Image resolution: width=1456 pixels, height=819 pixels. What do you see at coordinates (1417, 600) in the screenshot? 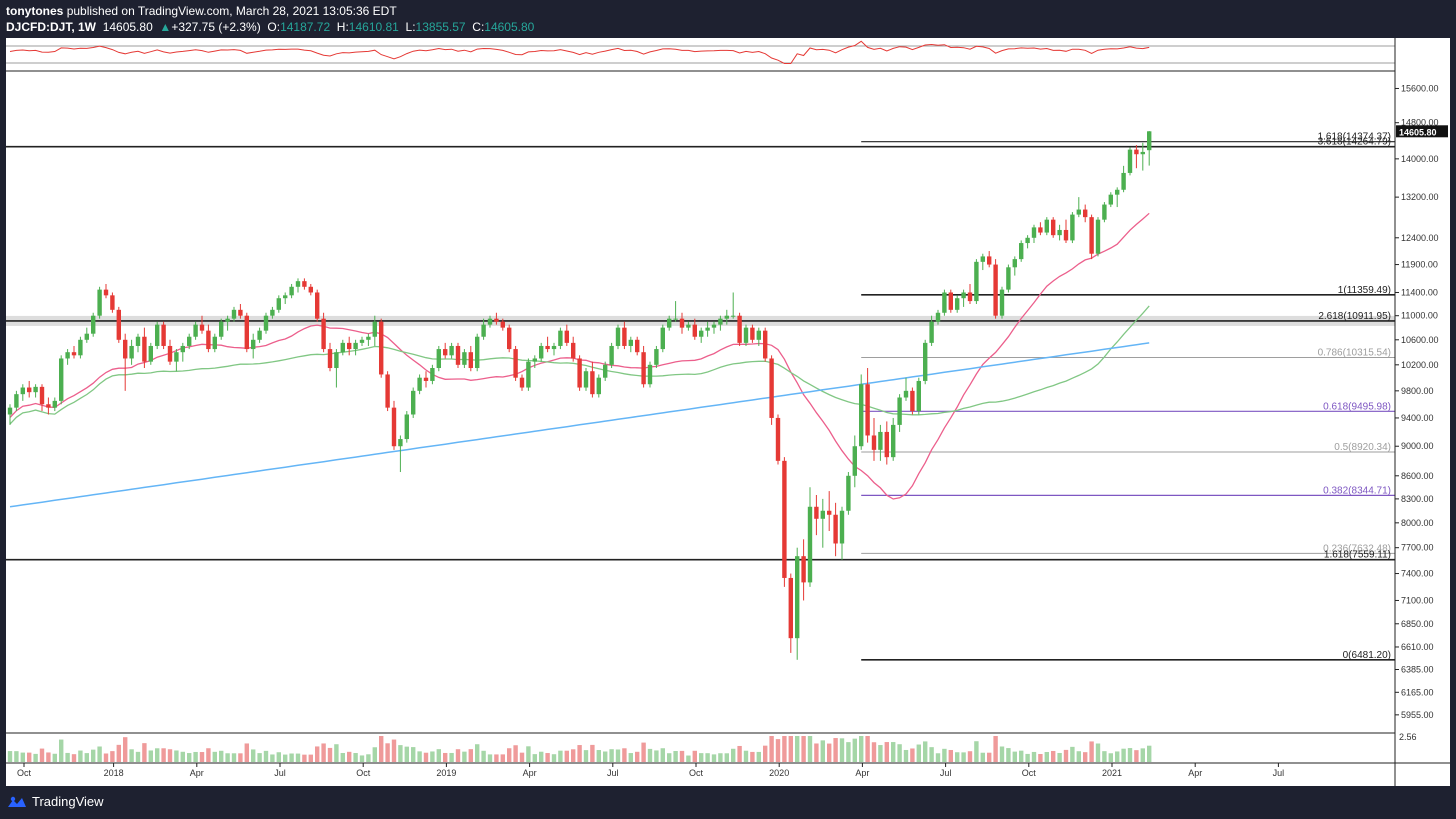
I see `price-tick-label: 7100.00` at bounding box center [1417, 600].